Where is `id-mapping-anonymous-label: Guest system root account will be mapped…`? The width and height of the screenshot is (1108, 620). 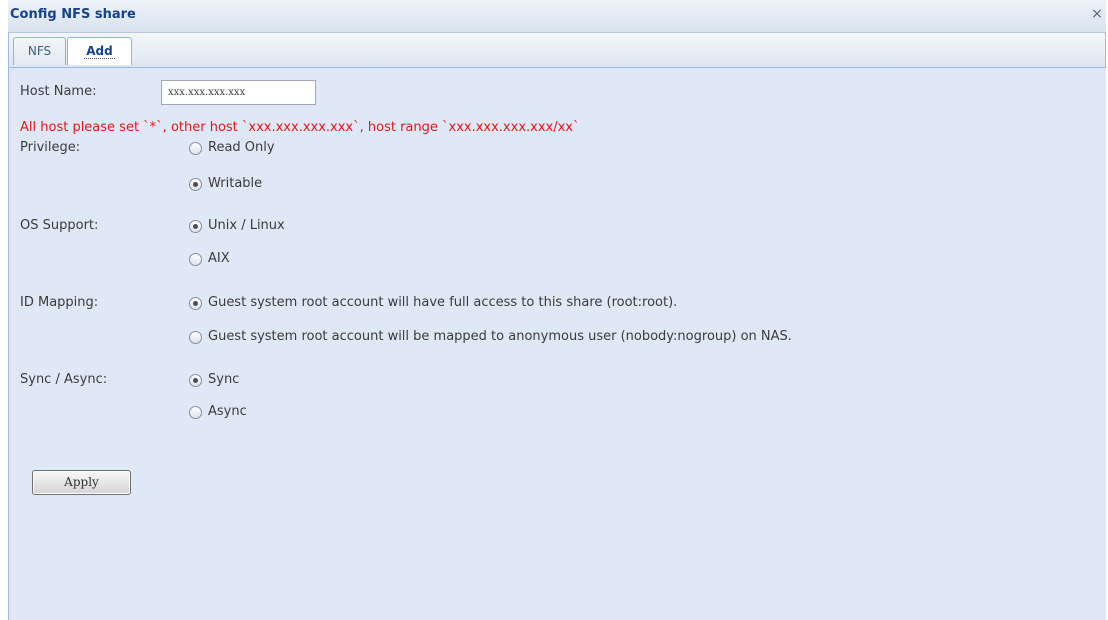
id-mapping-anonymous-label: Guest system root account will be mapped… is located at coordinates (500, 336).